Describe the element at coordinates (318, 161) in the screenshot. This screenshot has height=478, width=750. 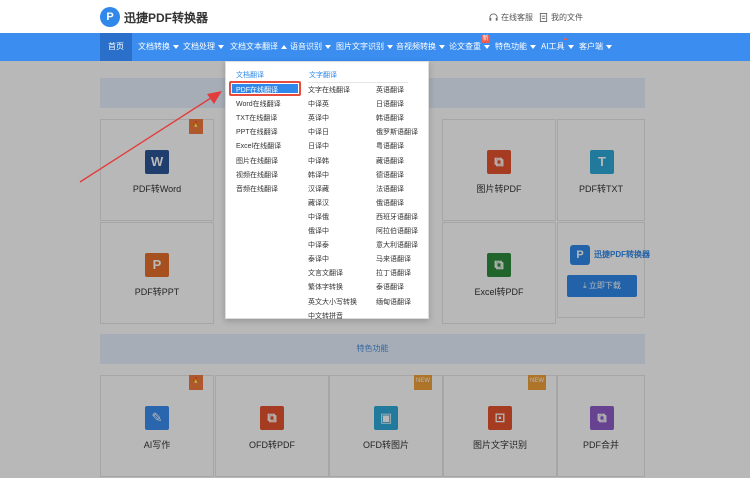
I see `dropdown-item: 中译韩` at that location.